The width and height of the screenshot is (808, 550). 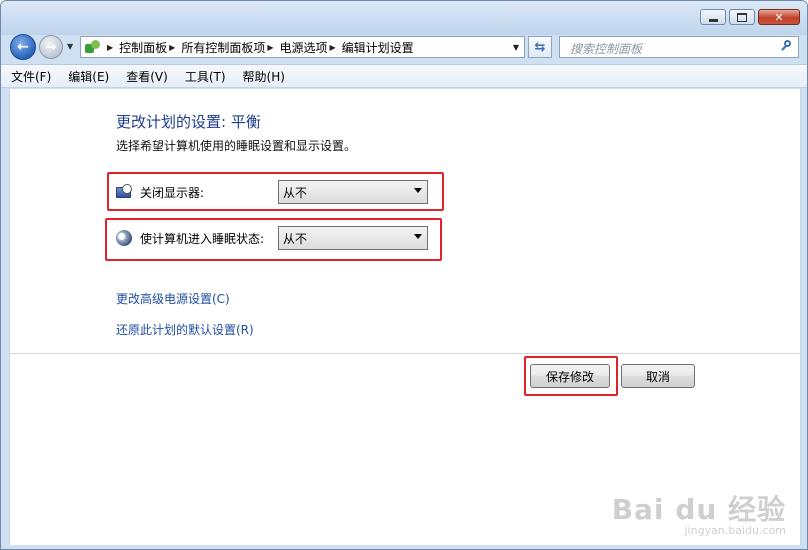 I want to click on save-changes-button: 保存修改, so click(x=570, y=376).